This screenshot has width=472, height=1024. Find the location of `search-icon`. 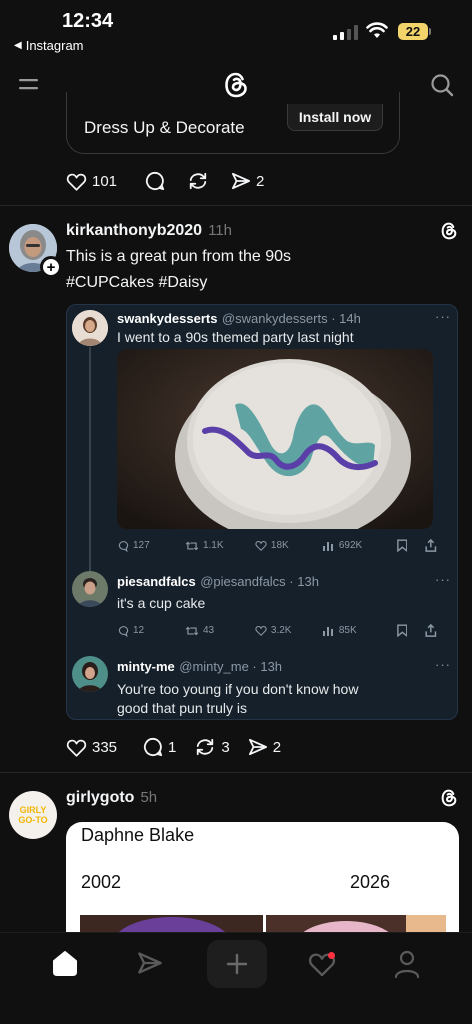

search-icon is located at coordinates (442, 85).